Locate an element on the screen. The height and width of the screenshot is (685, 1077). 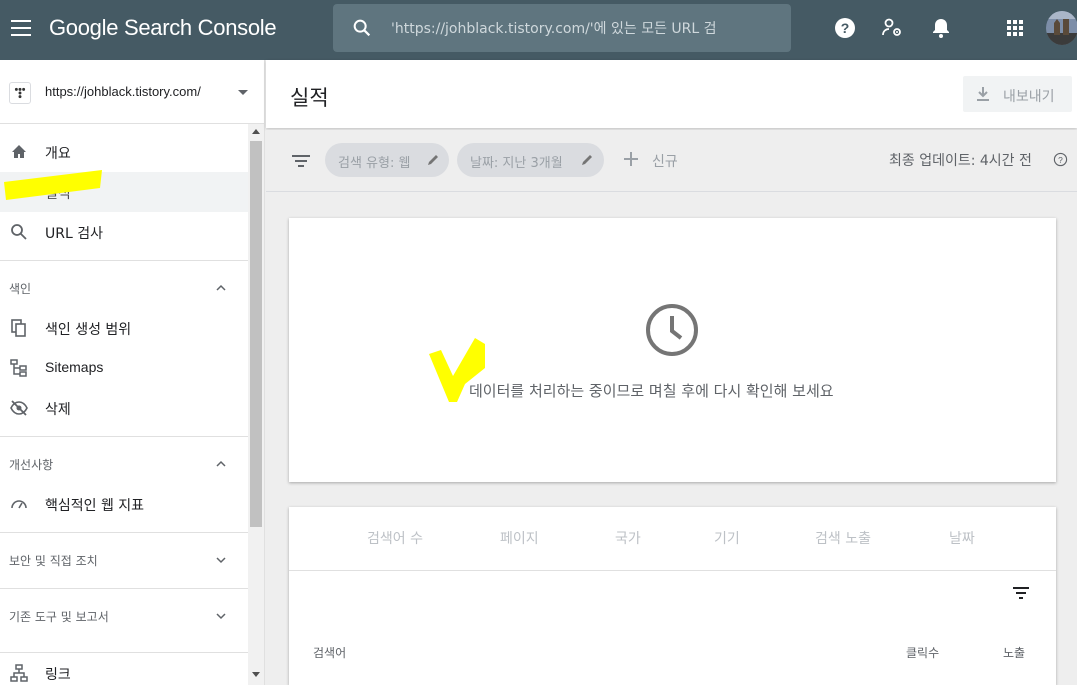
help-icon: ? is located at coordinates (845, 28).